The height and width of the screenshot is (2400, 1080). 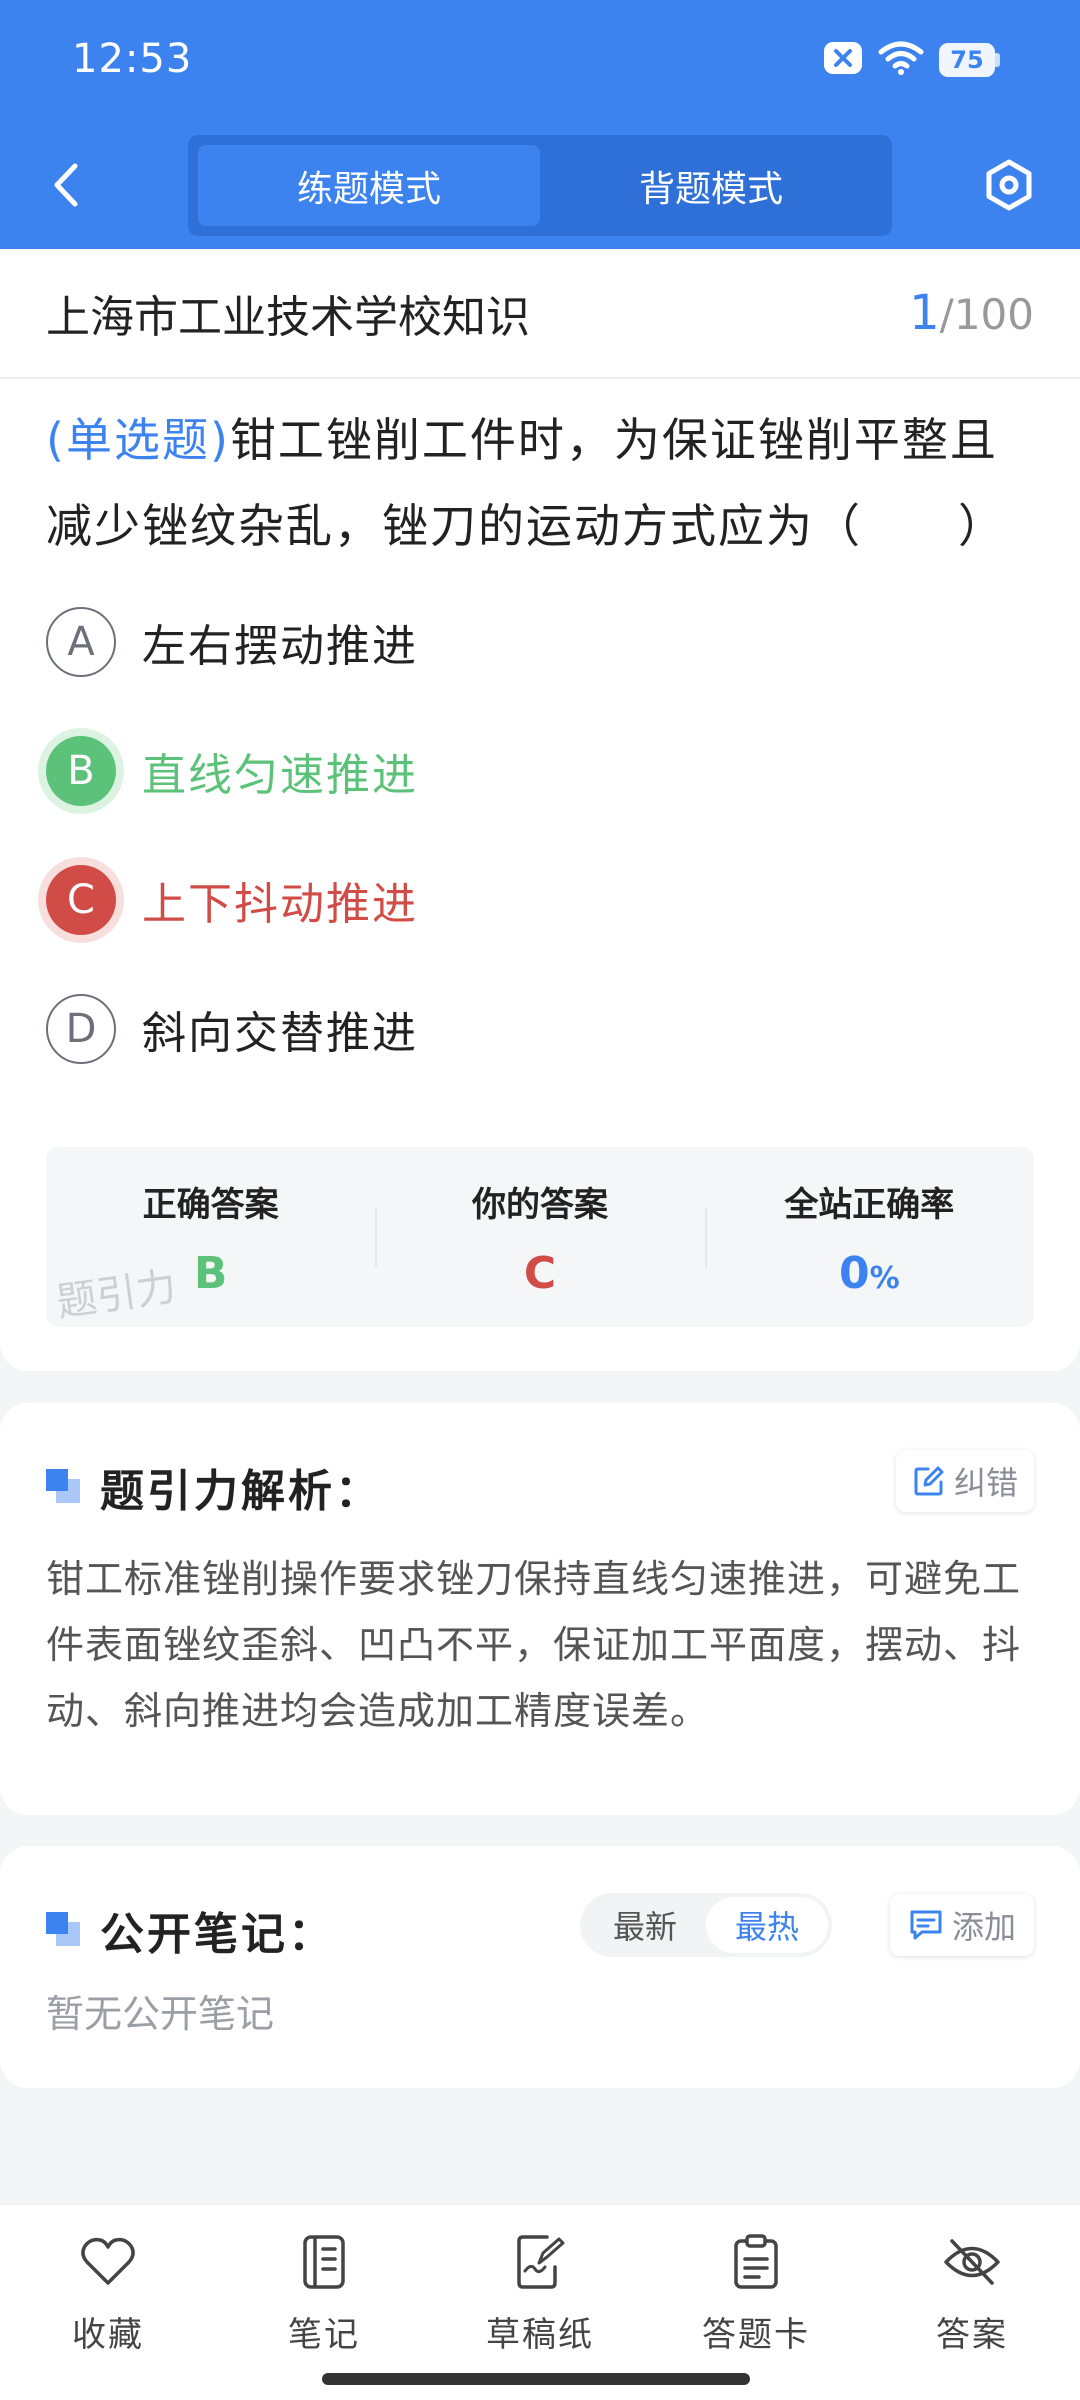 I want to click on option-text: 直线匀速推进, so click(x=280, y=775).